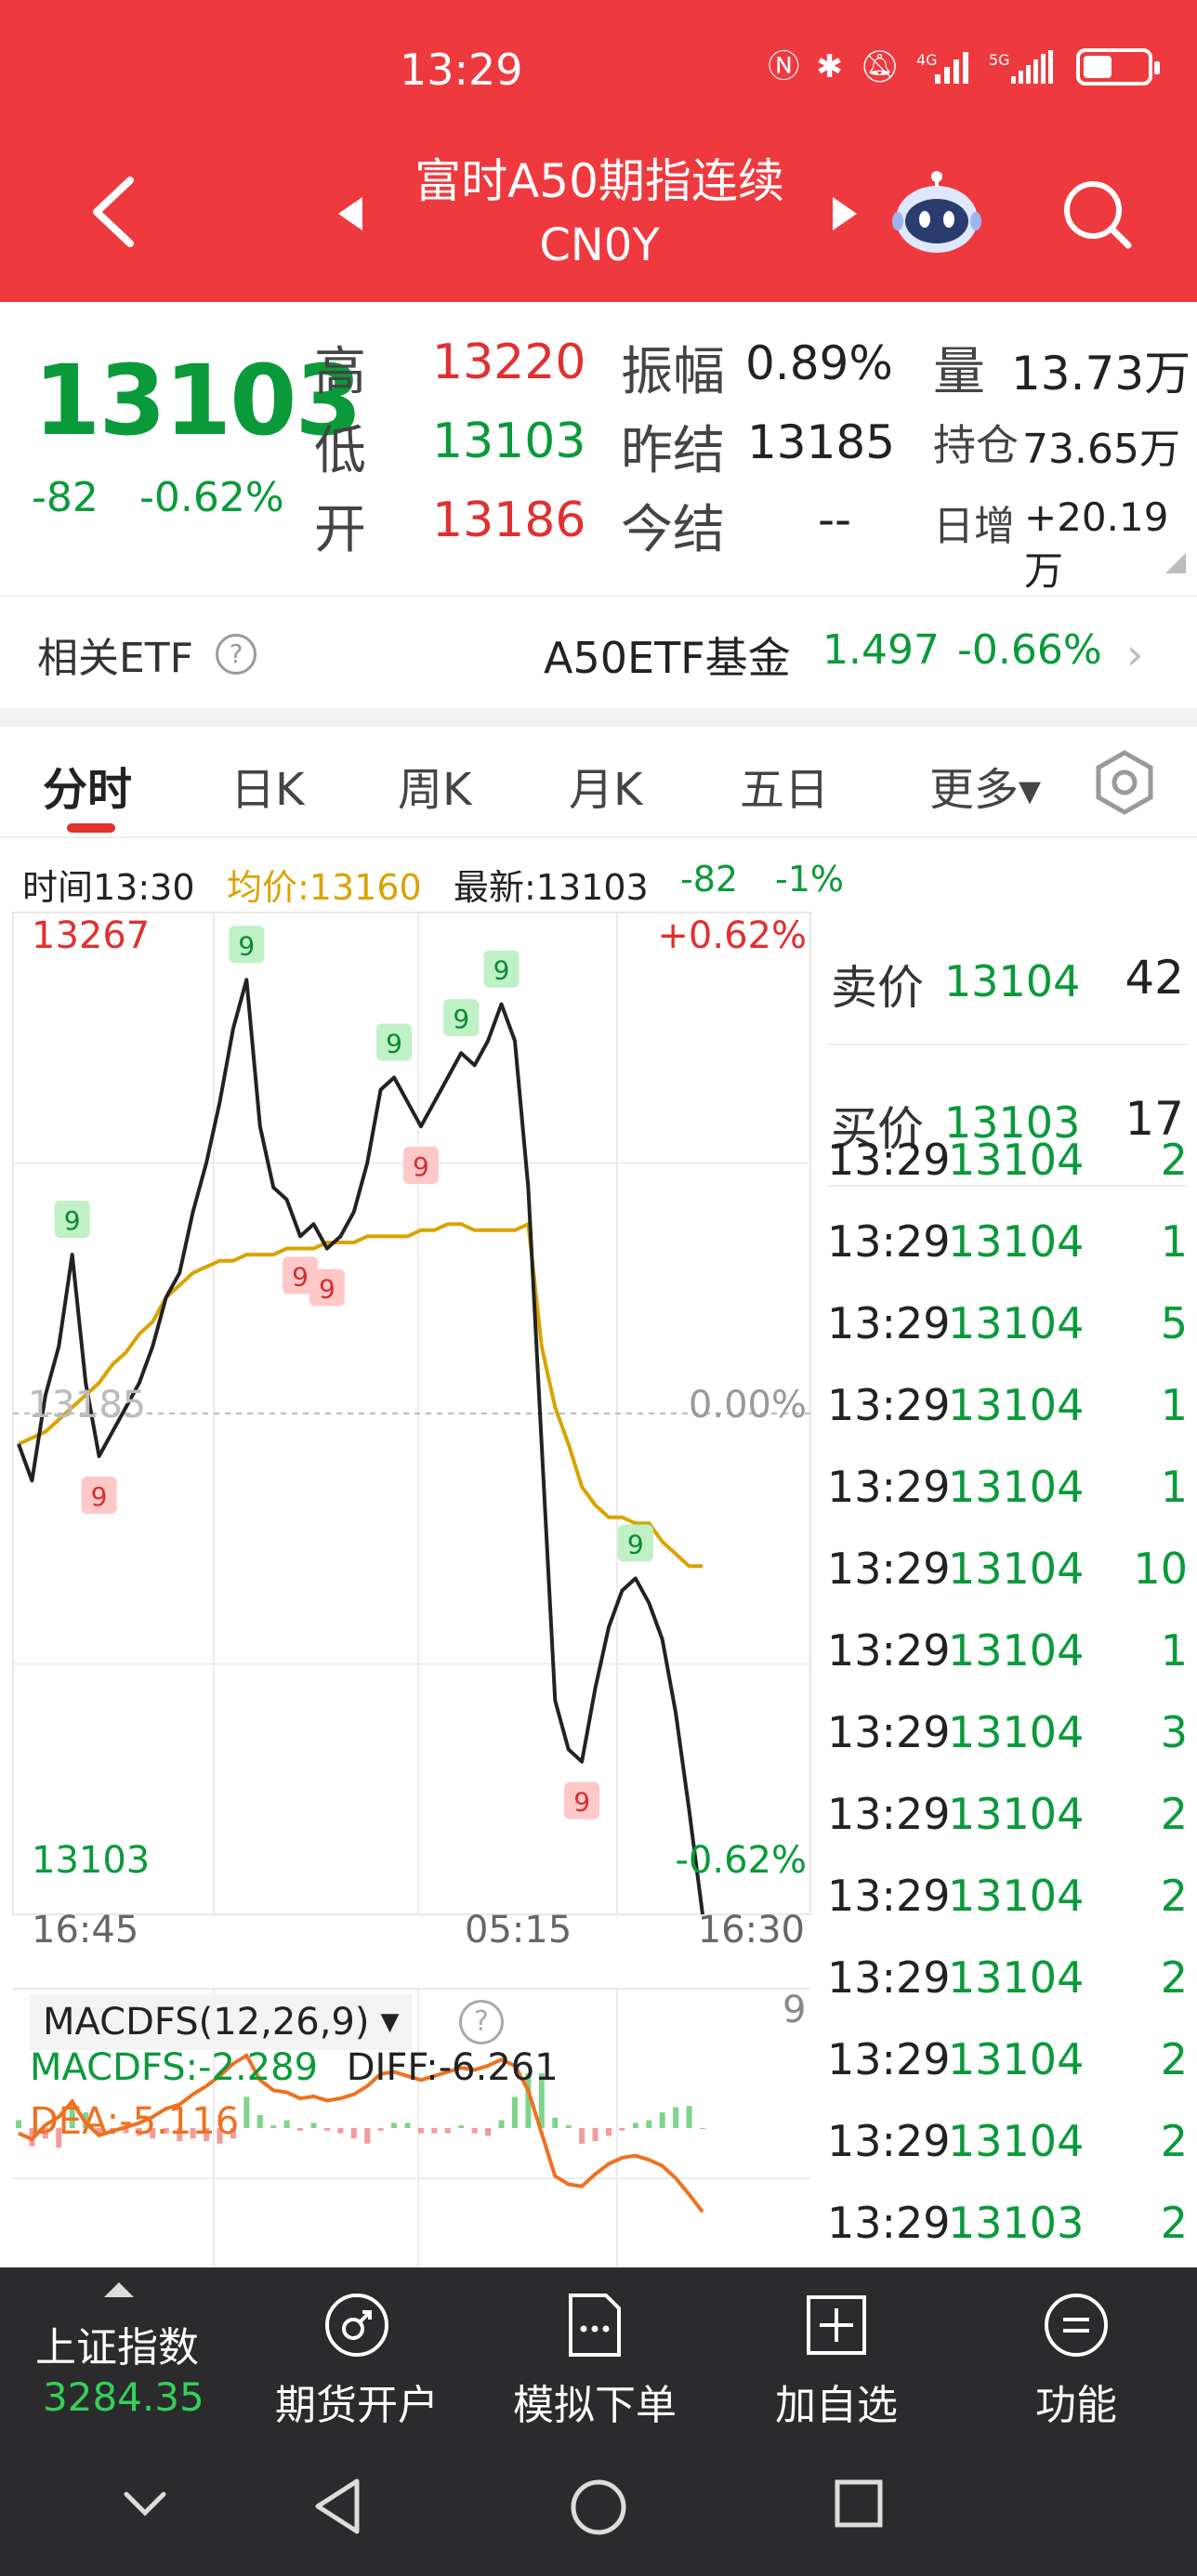 This screenshot has height=2576, width=1197. I want to click on last-price: 13103, so click(197, 400).